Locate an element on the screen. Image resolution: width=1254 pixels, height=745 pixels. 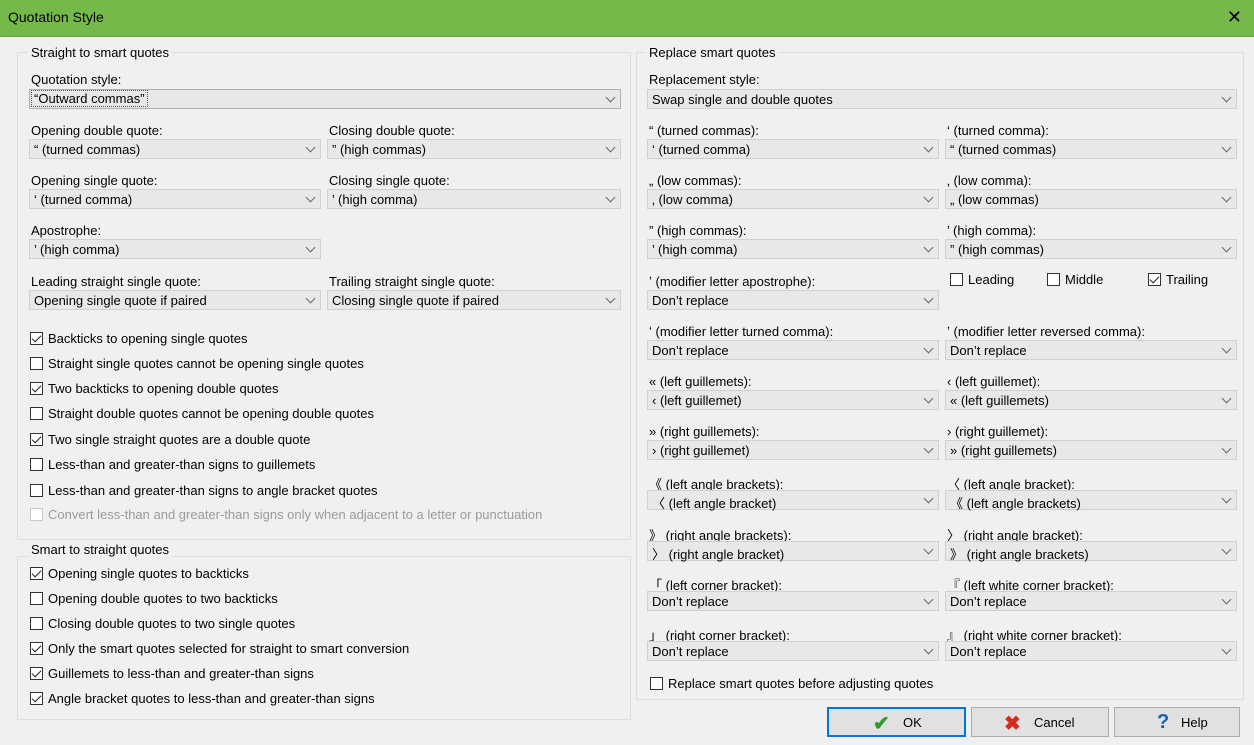
replace-select-l-4: Don’t replace is located at coordinates (793, 350).